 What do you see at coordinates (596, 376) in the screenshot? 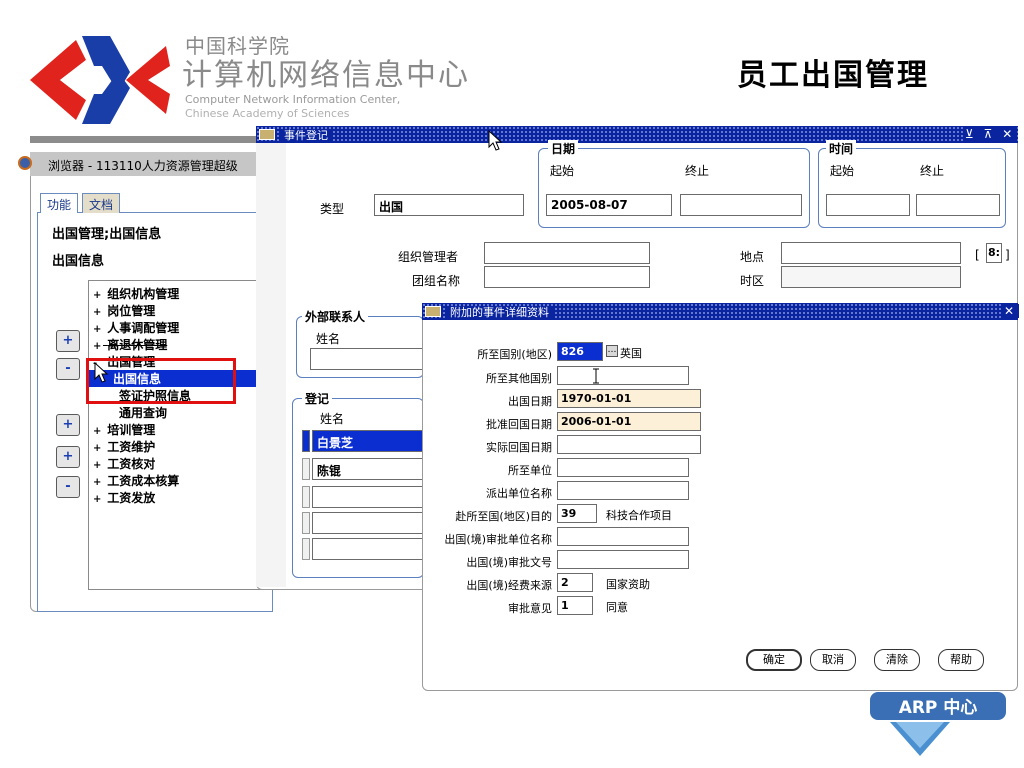
I see `text-cursor-icon` at bounding box center [596, 376].